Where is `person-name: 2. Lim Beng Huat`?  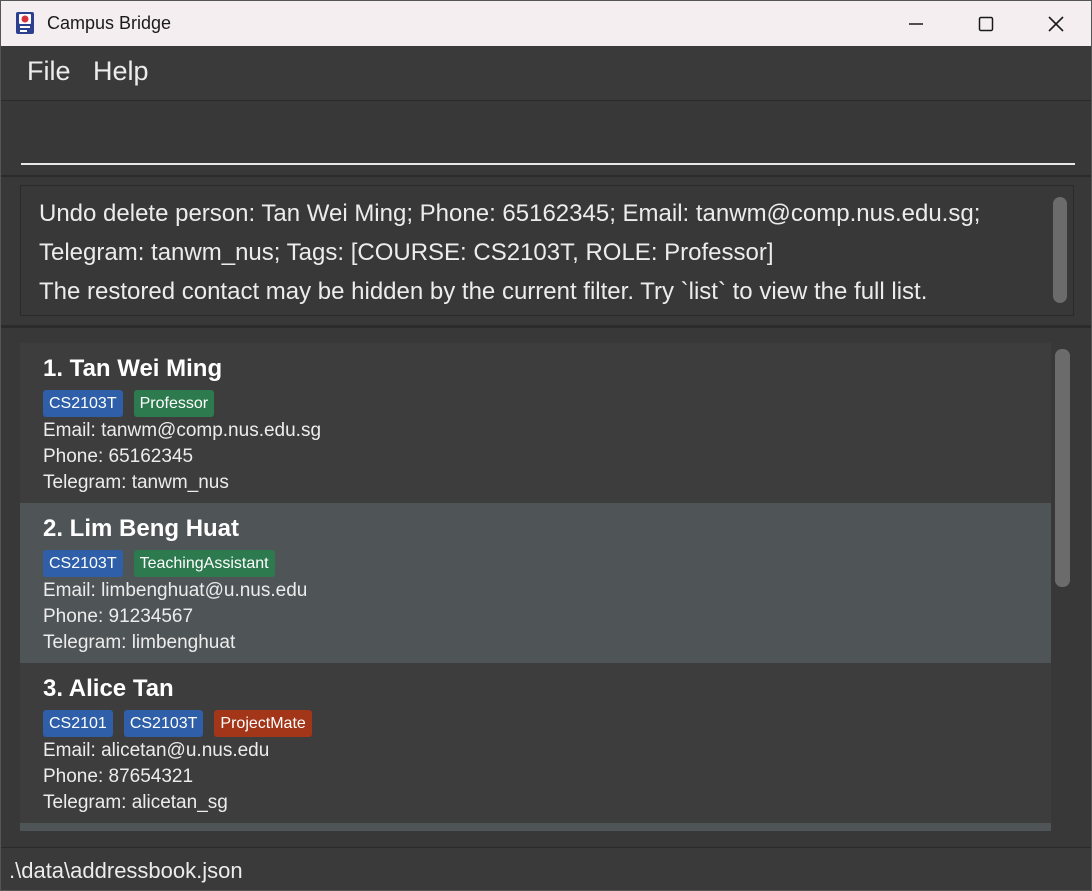 person-name: 2. Lim Beng Huat is located at coordinates (141, 528).